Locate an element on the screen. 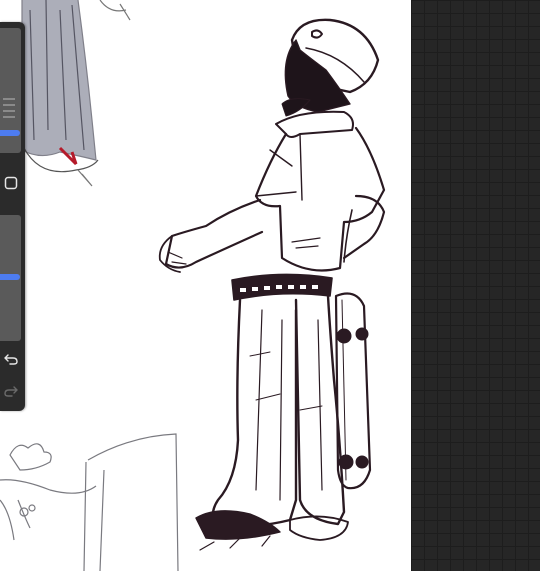 This screenshot has height=571, width=540. tool-sidebar is located at coordinates (12, 216).